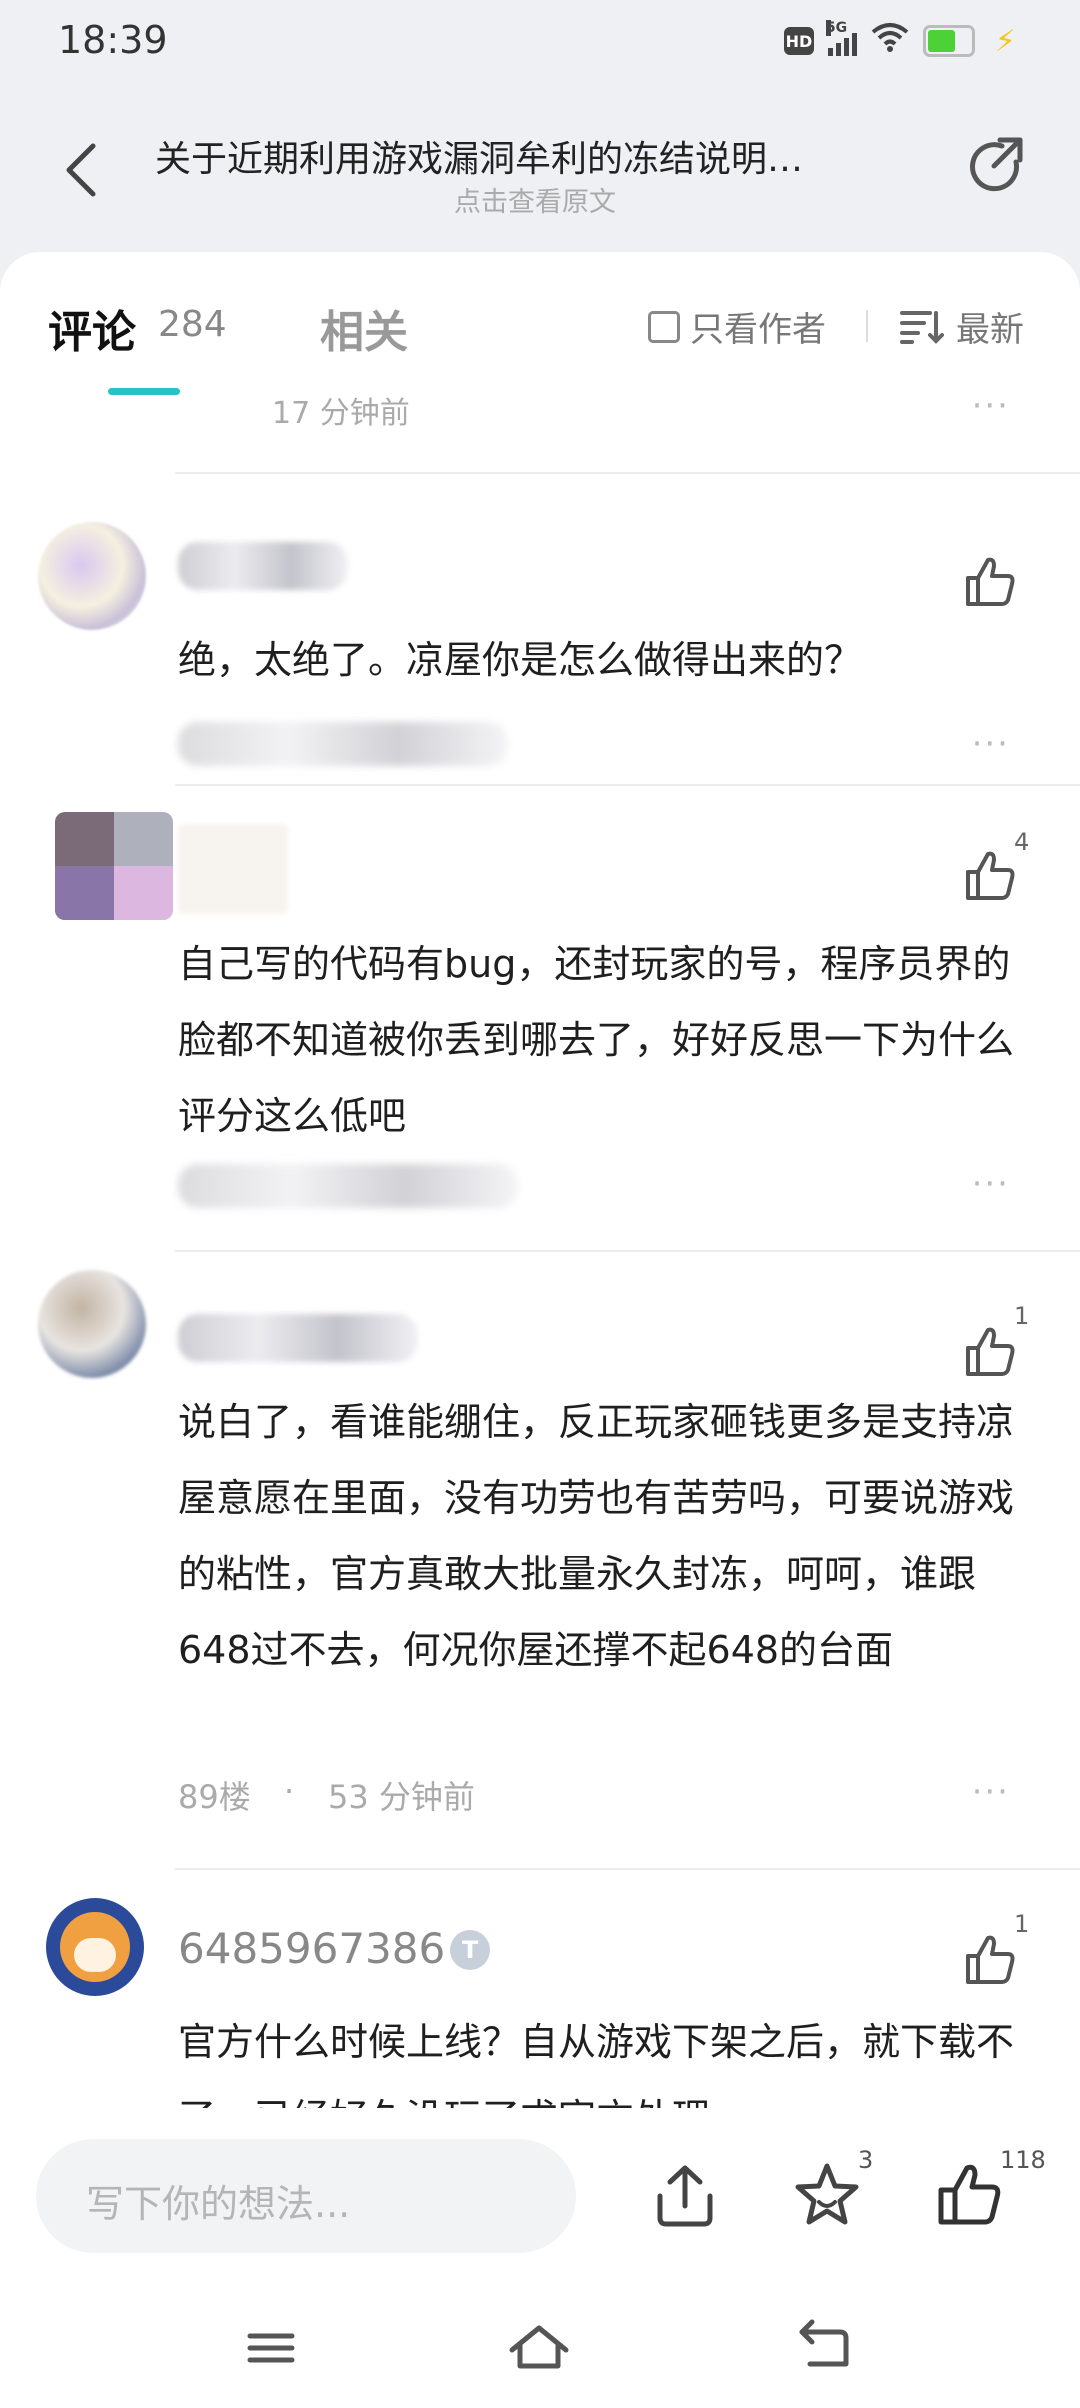  Describe the element at coordinates (214, 1797) in the screenshot. I see `floor-number: 89楼` at that location.